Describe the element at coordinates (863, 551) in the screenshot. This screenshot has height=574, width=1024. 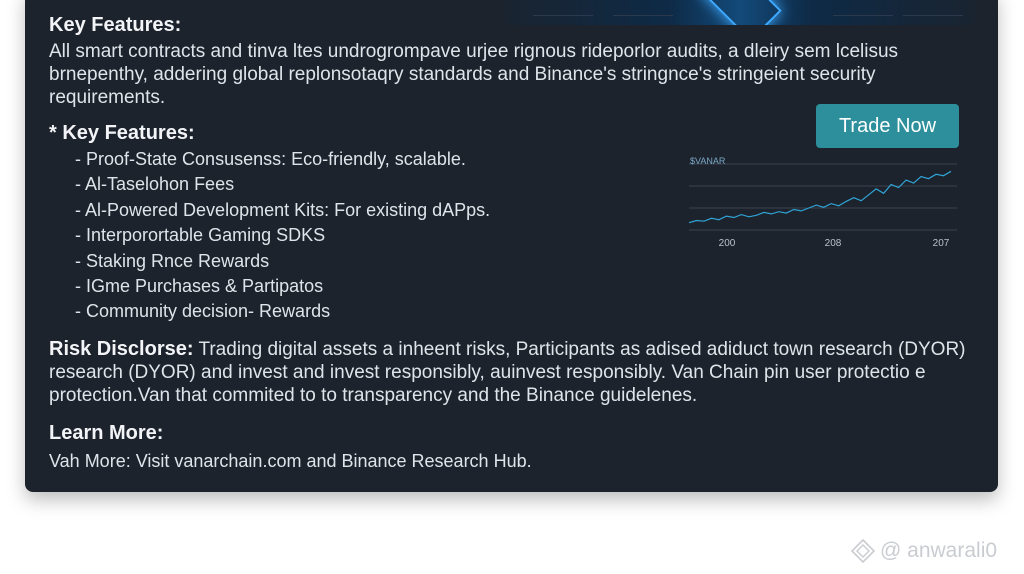
I see `diamond-logo-icon` at that location.